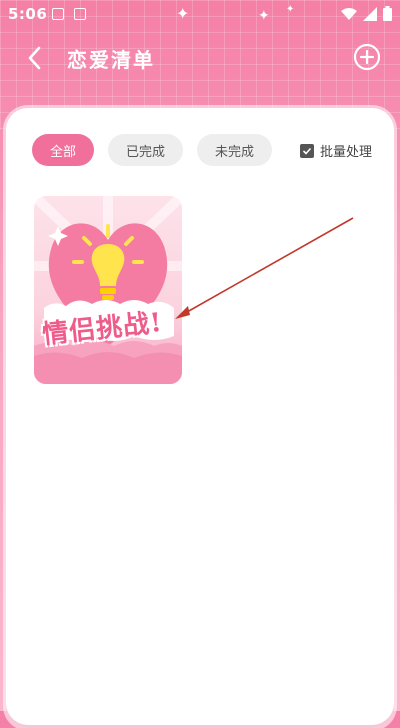 This screenshot has width=400, height=728. What do you see at coordinates (200, 59) in the screenshot?
I see `app-header: 恋爱清单` at bounding box center [200, 59].